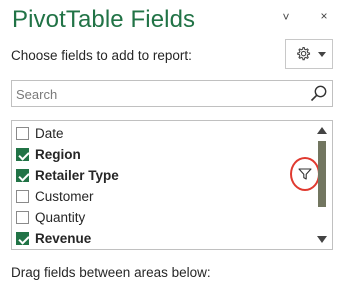 This screenshot has height=300, width=340. What do you see at coordinates (58, 154) in the screenshot?
I see `field-label: Region` at bounding box center [58, 154].